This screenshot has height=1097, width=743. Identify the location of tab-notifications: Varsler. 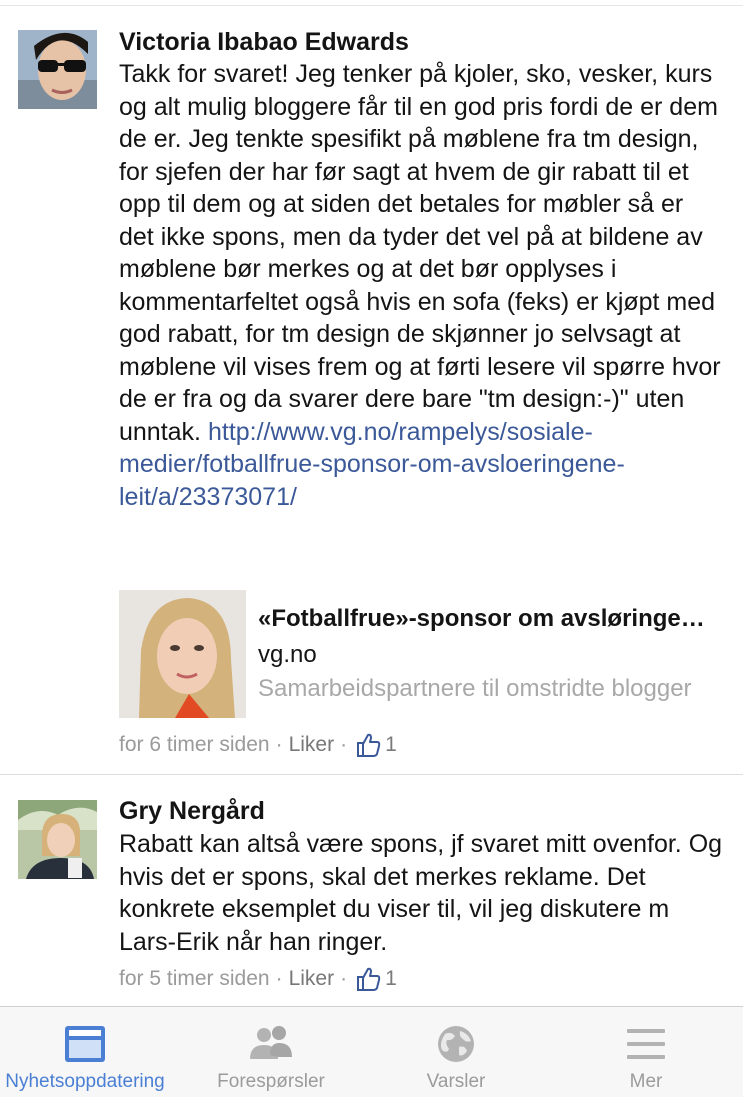
(456, 1052).